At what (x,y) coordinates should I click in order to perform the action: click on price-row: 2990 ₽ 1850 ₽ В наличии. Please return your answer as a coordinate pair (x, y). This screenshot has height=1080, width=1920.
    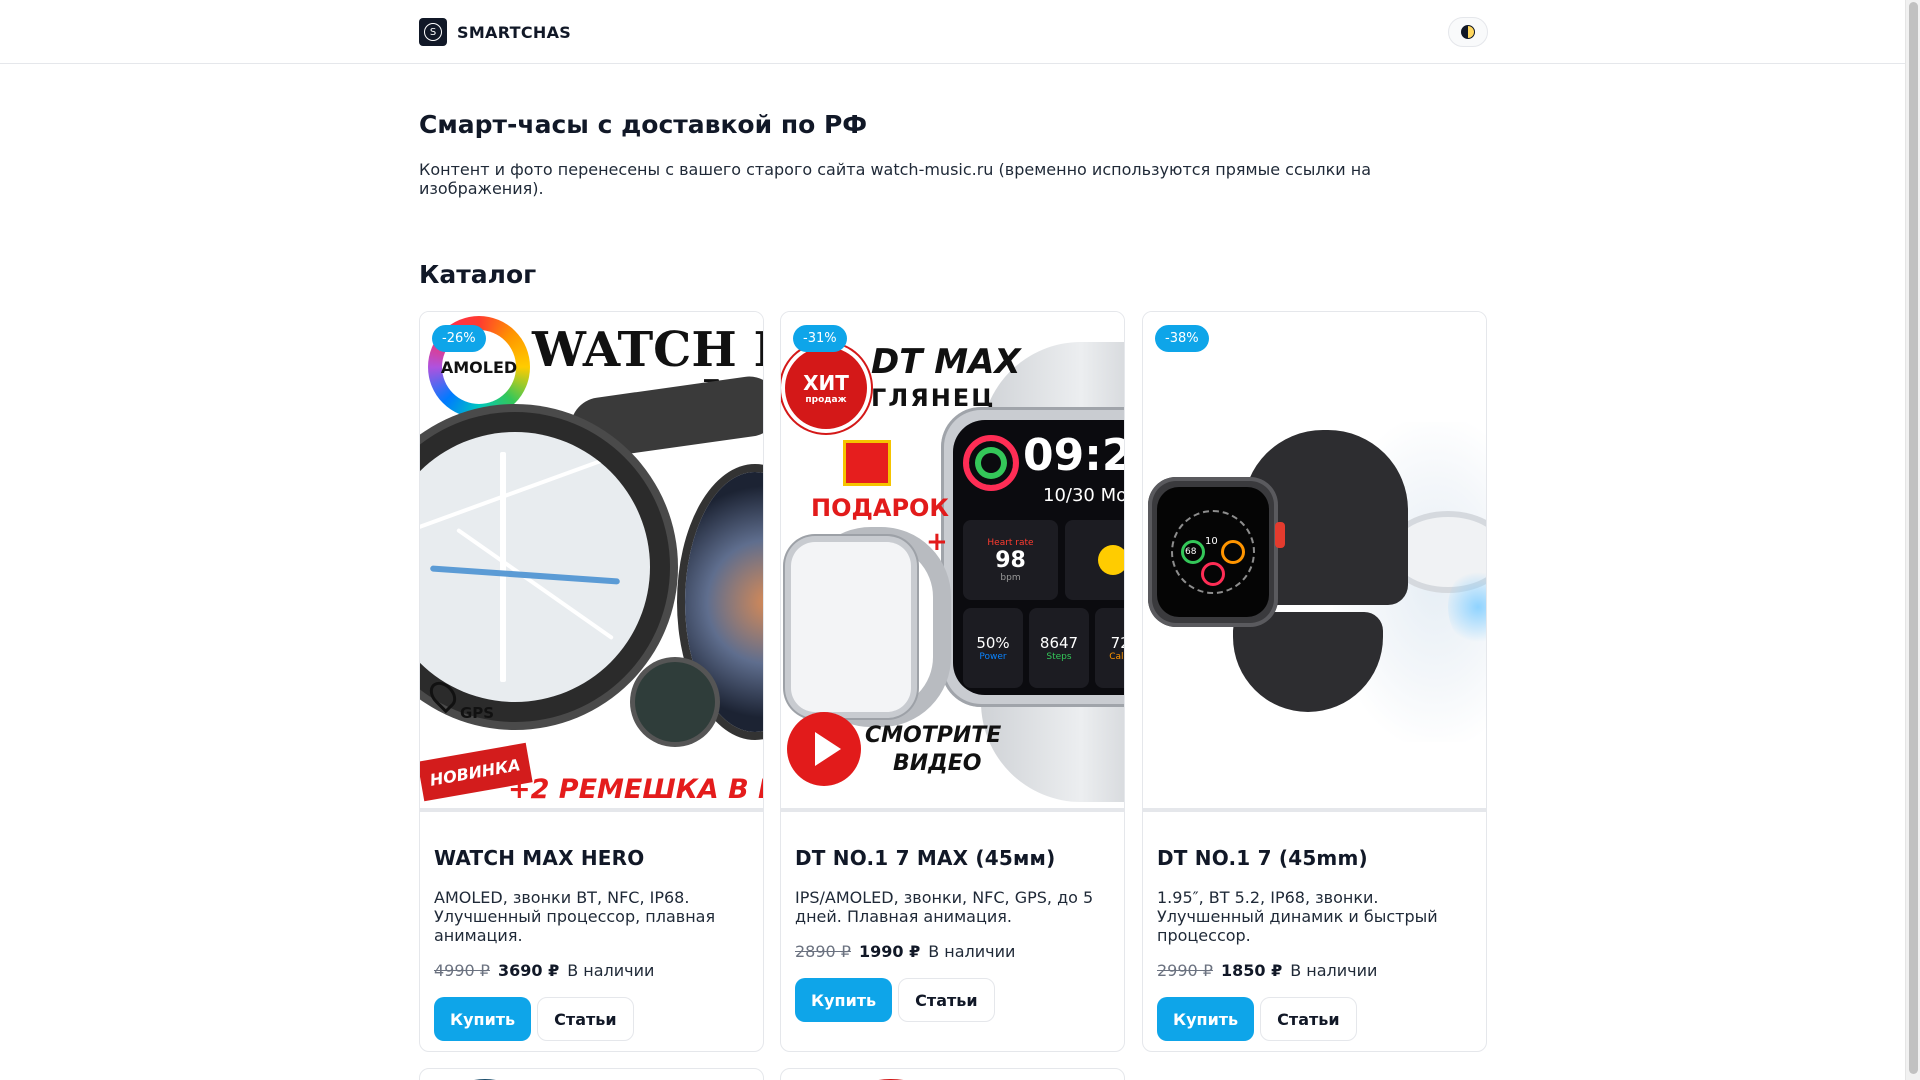
    Looking at the image, I should click on (1314, 970).